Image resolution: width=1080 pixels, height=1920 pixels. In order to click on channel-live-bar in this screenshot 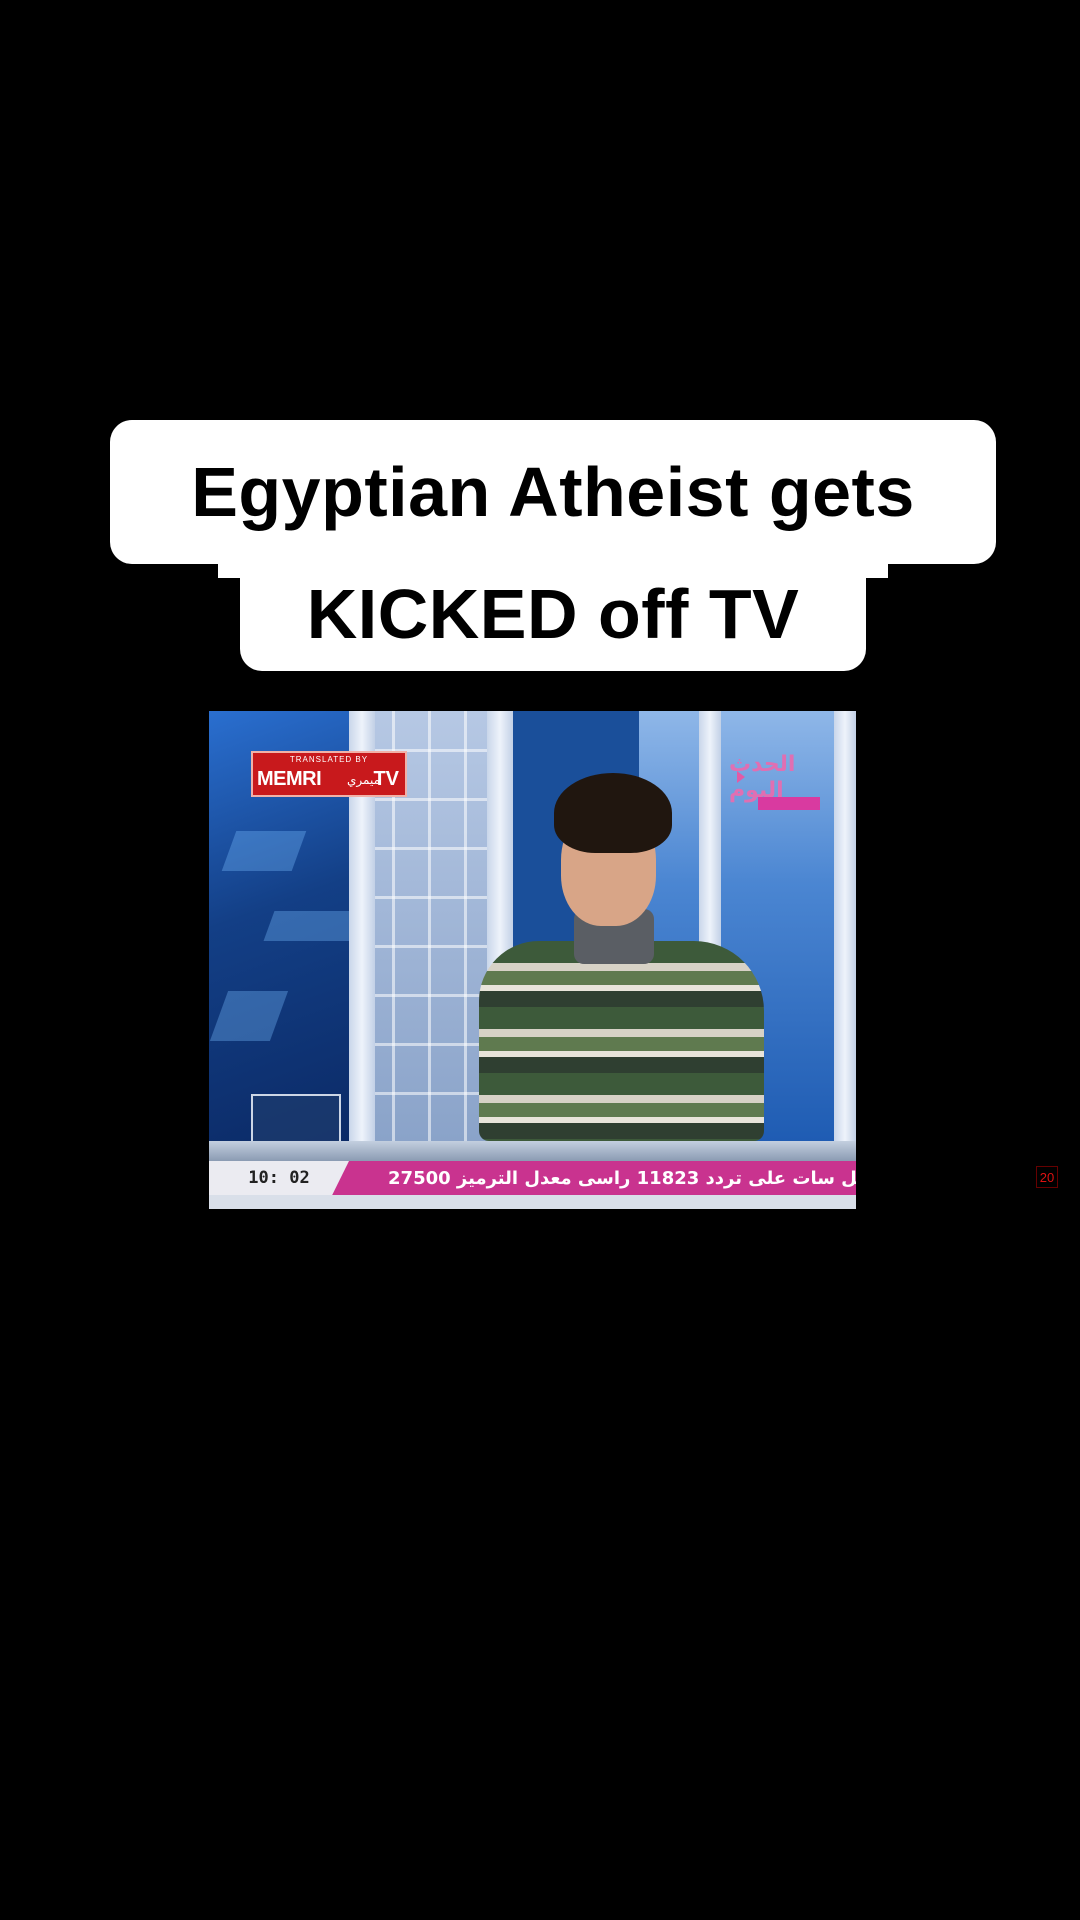, I will do `click(789, 803)`.